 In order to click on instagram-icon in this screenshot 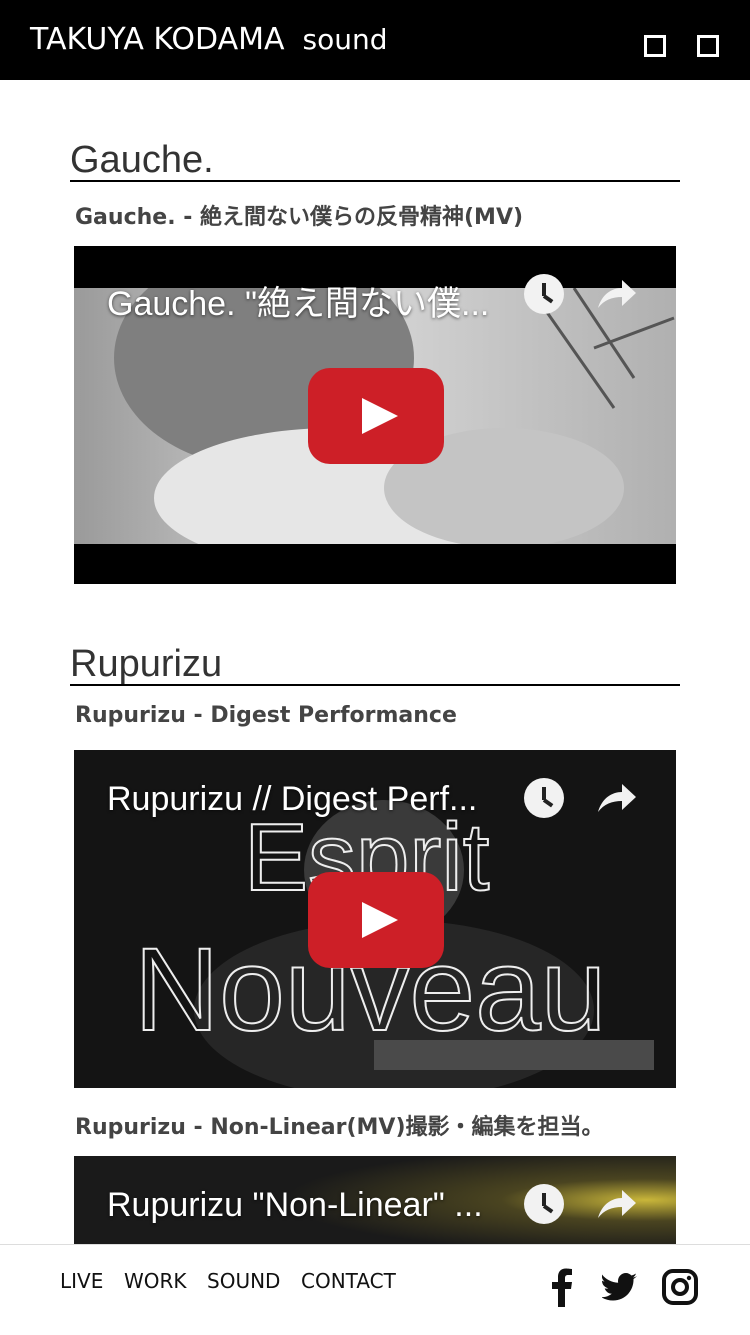, I will do `click(680, 1287)`.